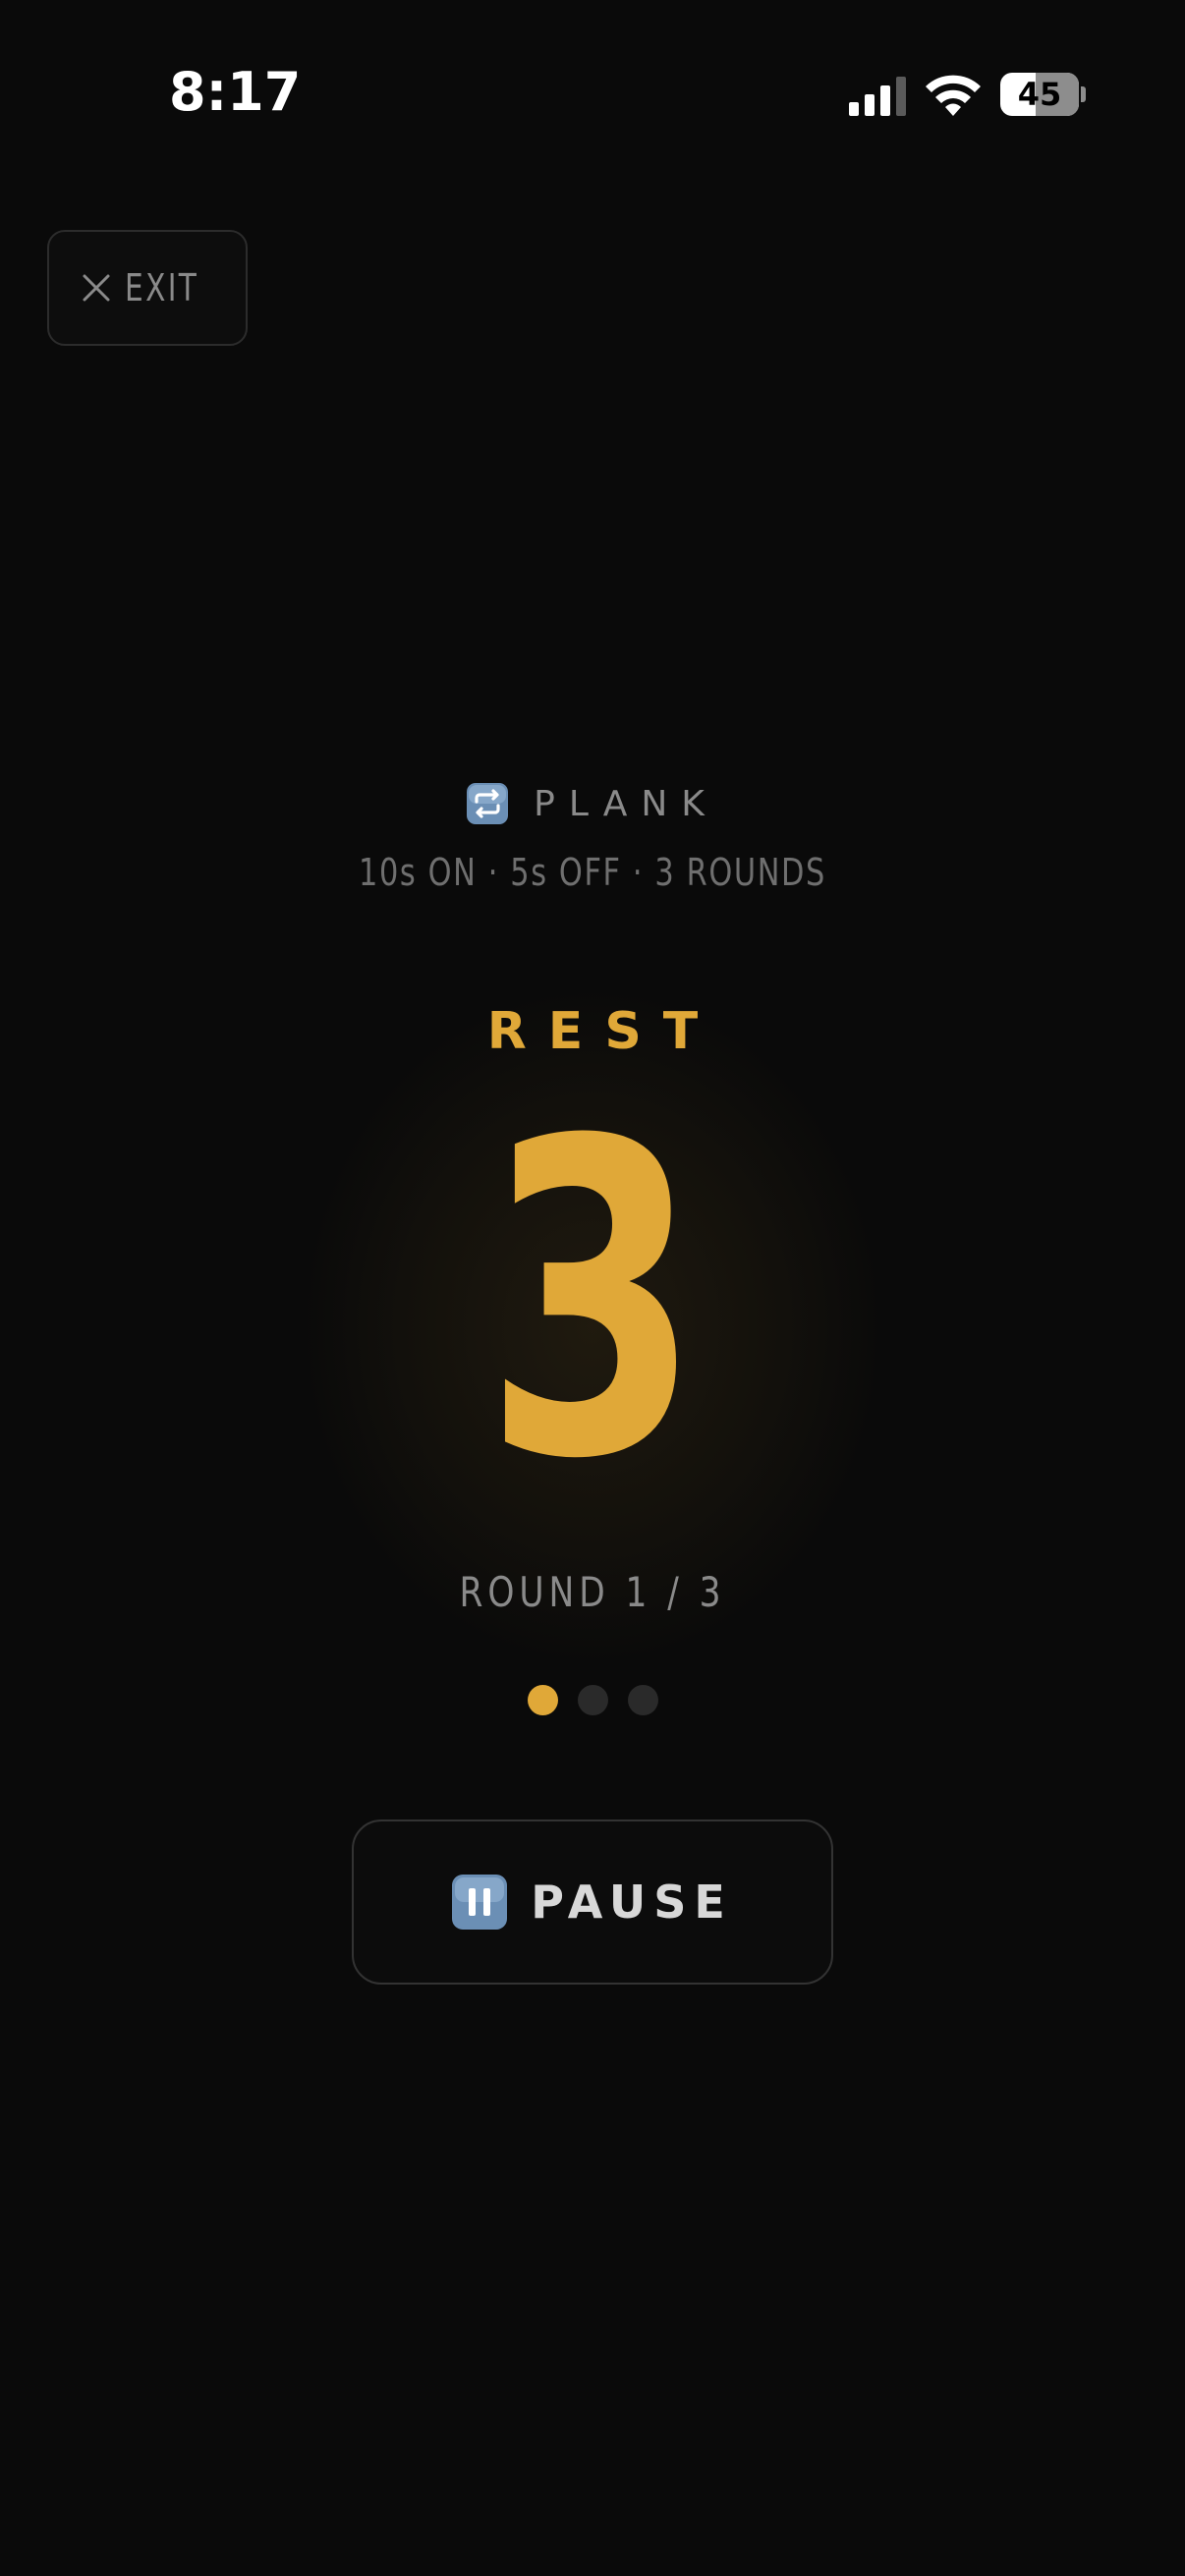 This screenshot has height=2576, width=1185. I want to click on round-progress-dots, so click(592, 1700).